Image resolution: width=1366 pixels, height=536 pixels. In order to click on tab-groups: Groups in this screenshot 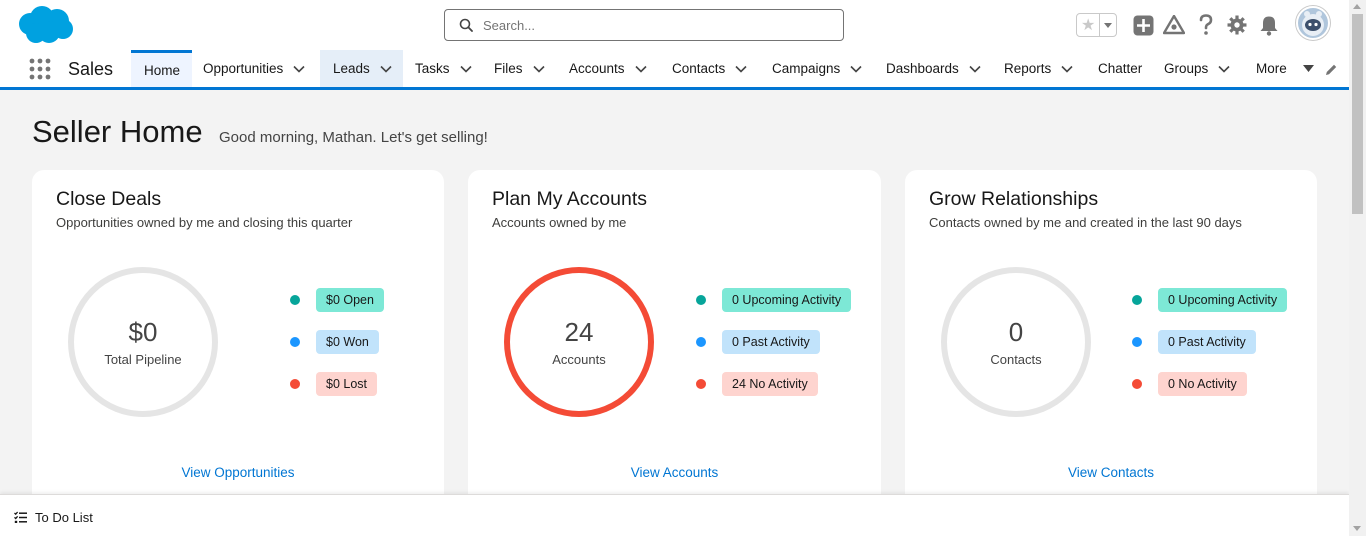, I will do `click(1197, 68)`.